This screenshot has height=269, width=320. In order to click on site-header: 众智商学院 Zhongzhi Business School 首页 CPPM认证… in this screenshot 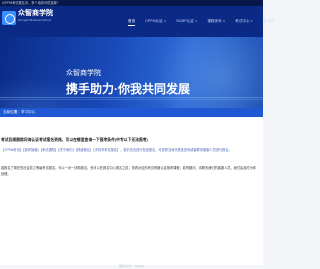, I will do `click(137, 21)`.